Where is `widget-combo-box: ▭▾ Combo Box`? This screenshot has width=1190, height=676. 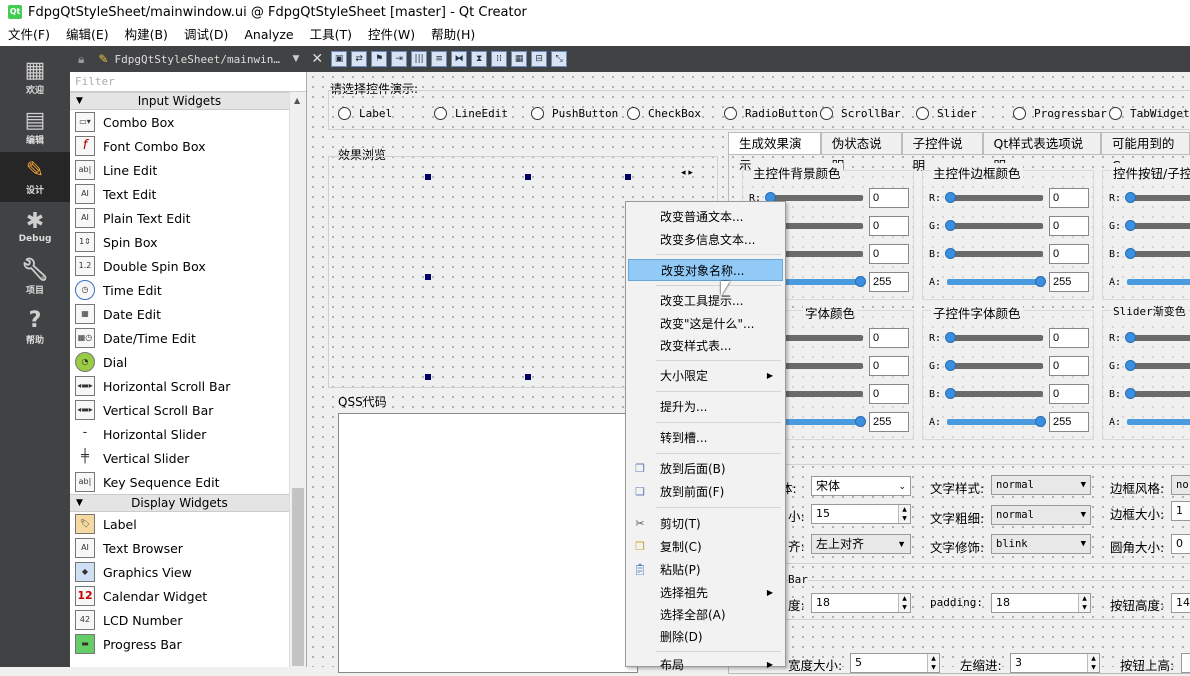
widget-combo-box: ▭▾ Combo Box is located at coordinates (188, 122).